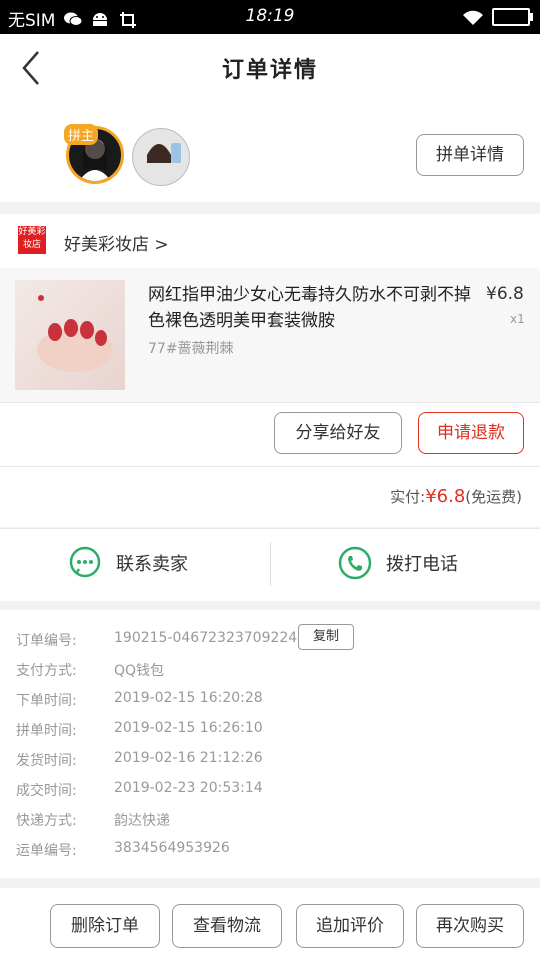  What do you see at coordinates (470, 155) in the screenshot?
I see `group-detail-button: 拼单详情` at bounding box center [470, 155].